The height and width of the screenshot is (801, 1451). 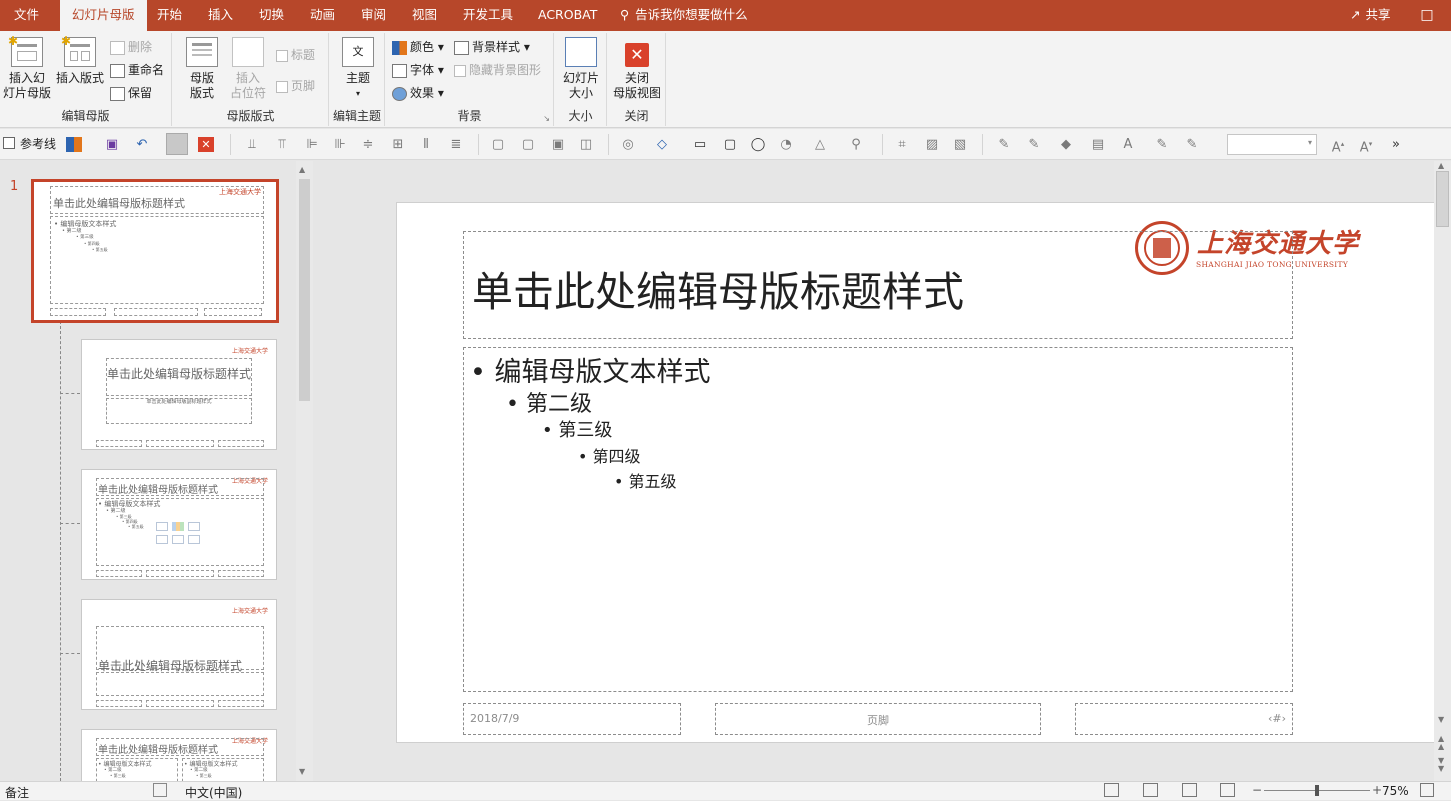 What do you see at coordinates (1272, 144) in the screenshot?
I see `font-size-combobox: ▾` at bounding box center [1272, 144].